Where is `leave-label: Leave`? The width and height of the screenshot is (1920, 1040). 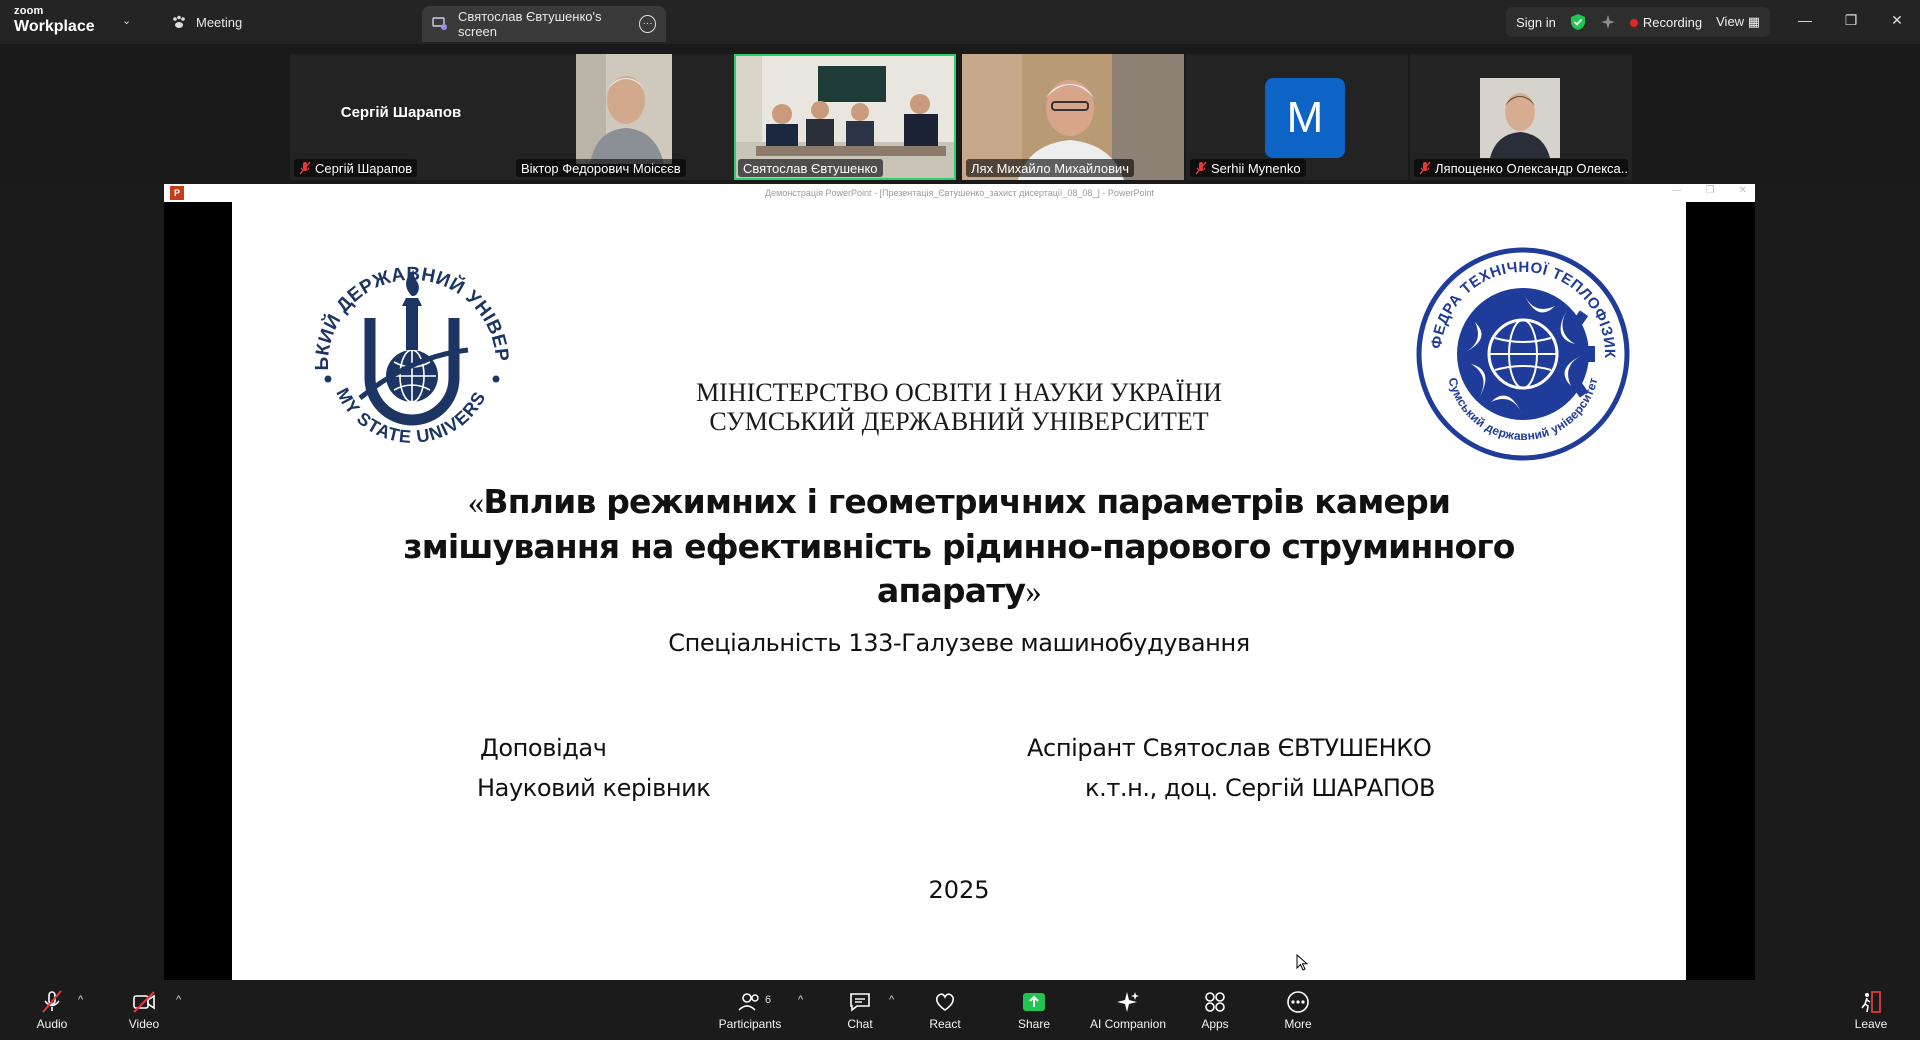
leave-label: Leave is located at coordinates (1871, 1024).